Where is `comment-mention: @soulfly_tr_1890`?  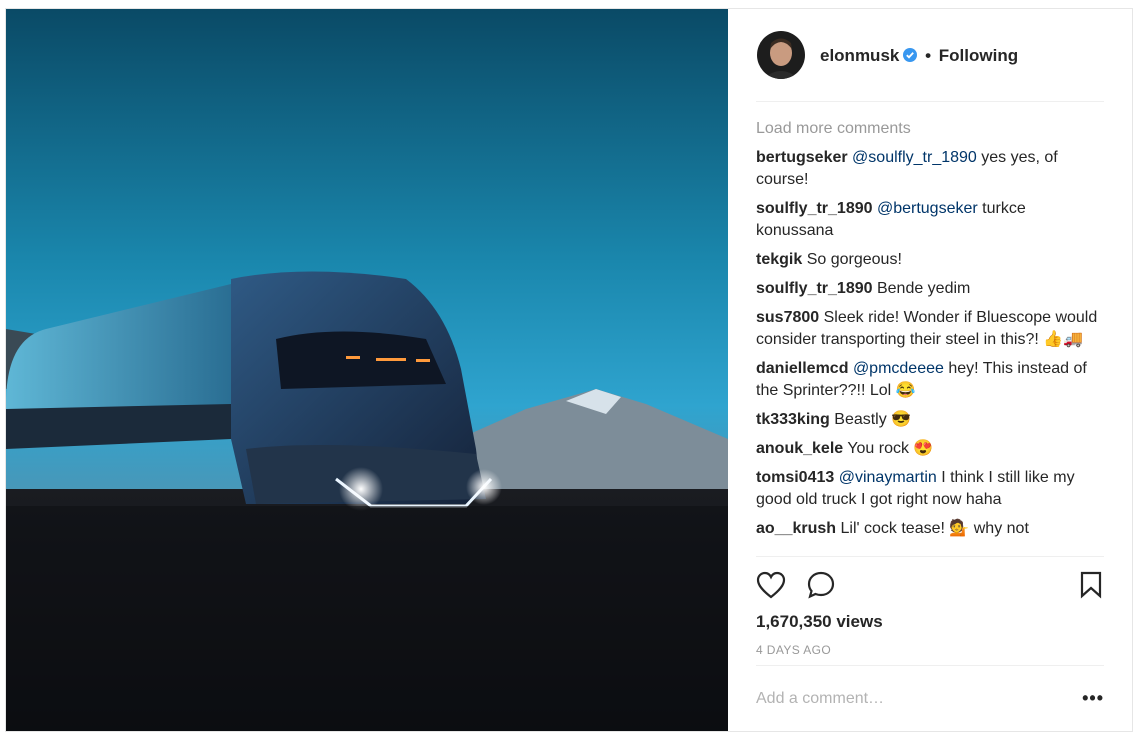 comment-mention: @soulfly_tr_1890 is located at coordinates (914, 157).